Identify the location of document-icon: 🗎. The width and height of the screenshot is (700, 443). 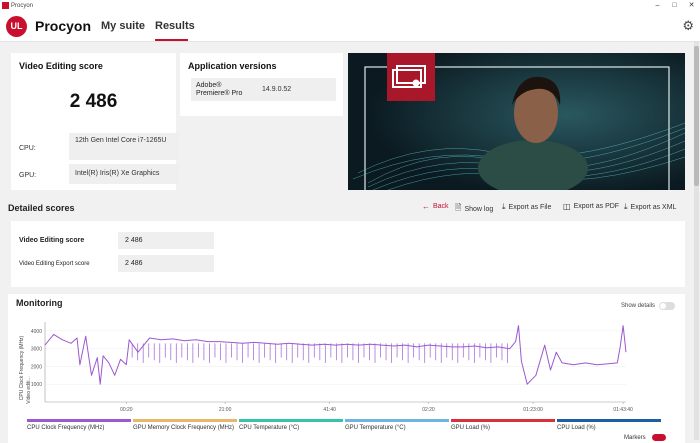
(458, 207).